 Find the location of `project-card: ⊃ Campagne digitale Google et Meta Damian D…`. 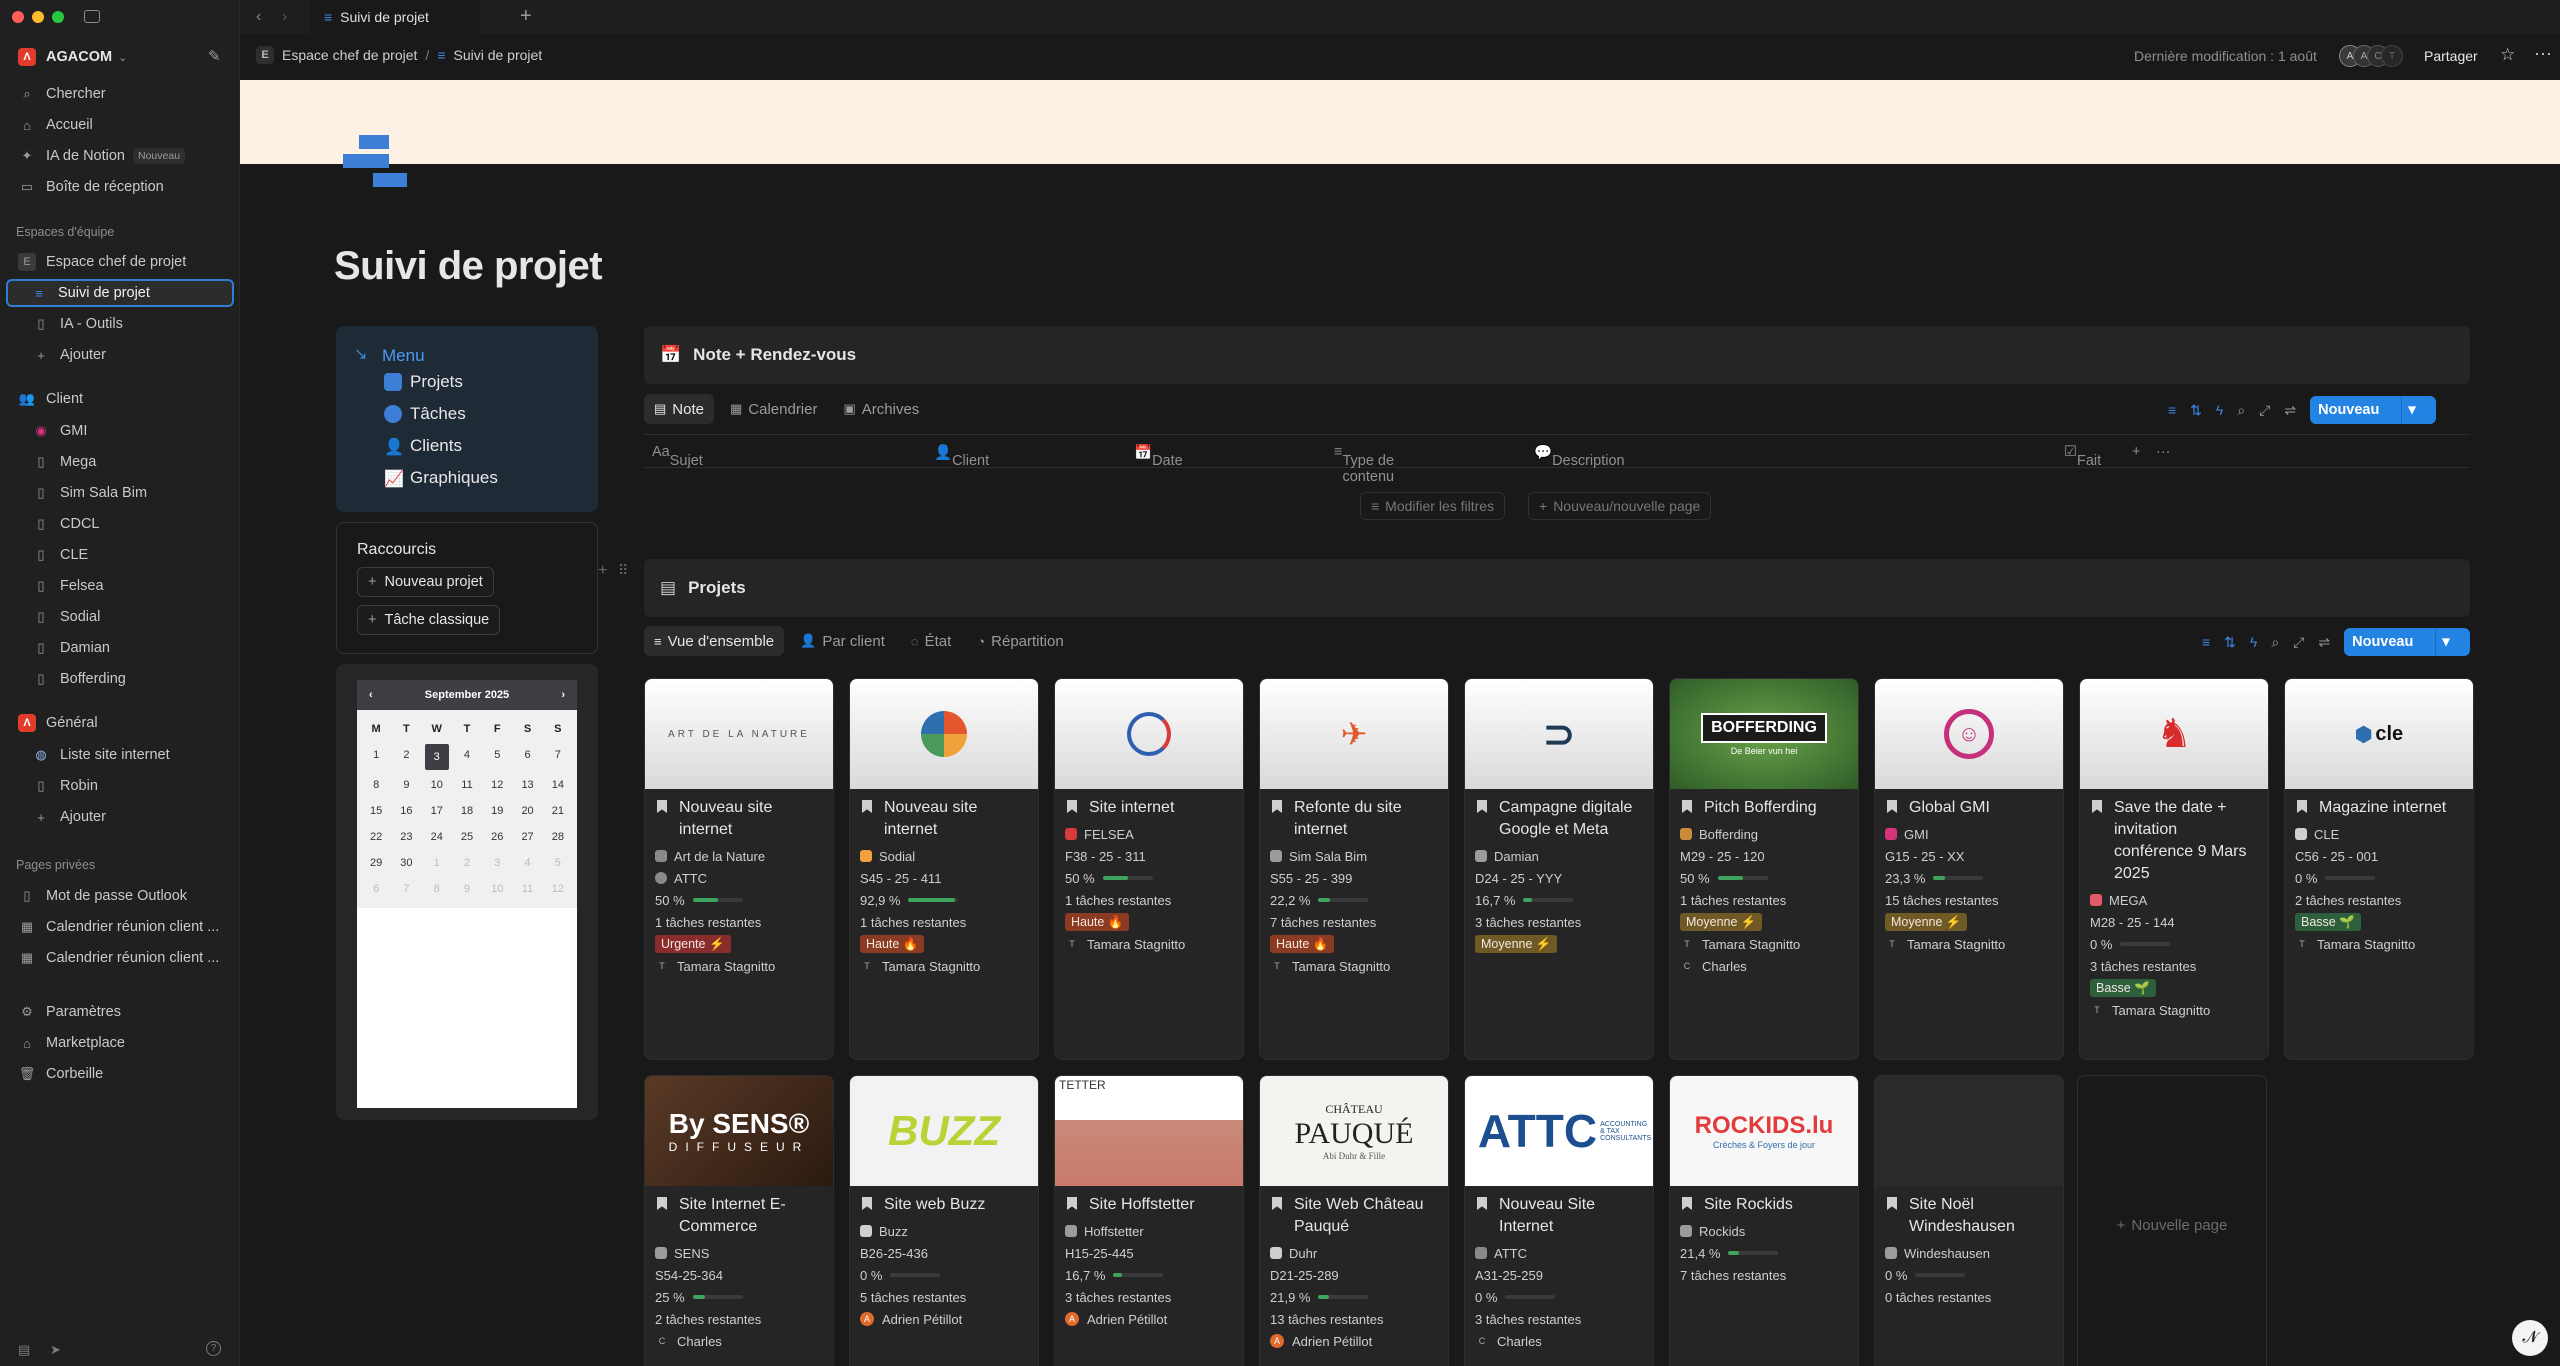

project-card: ⊃ Campagne digitale Google et Meta Damian D… is located at coordinates (1559, 869).